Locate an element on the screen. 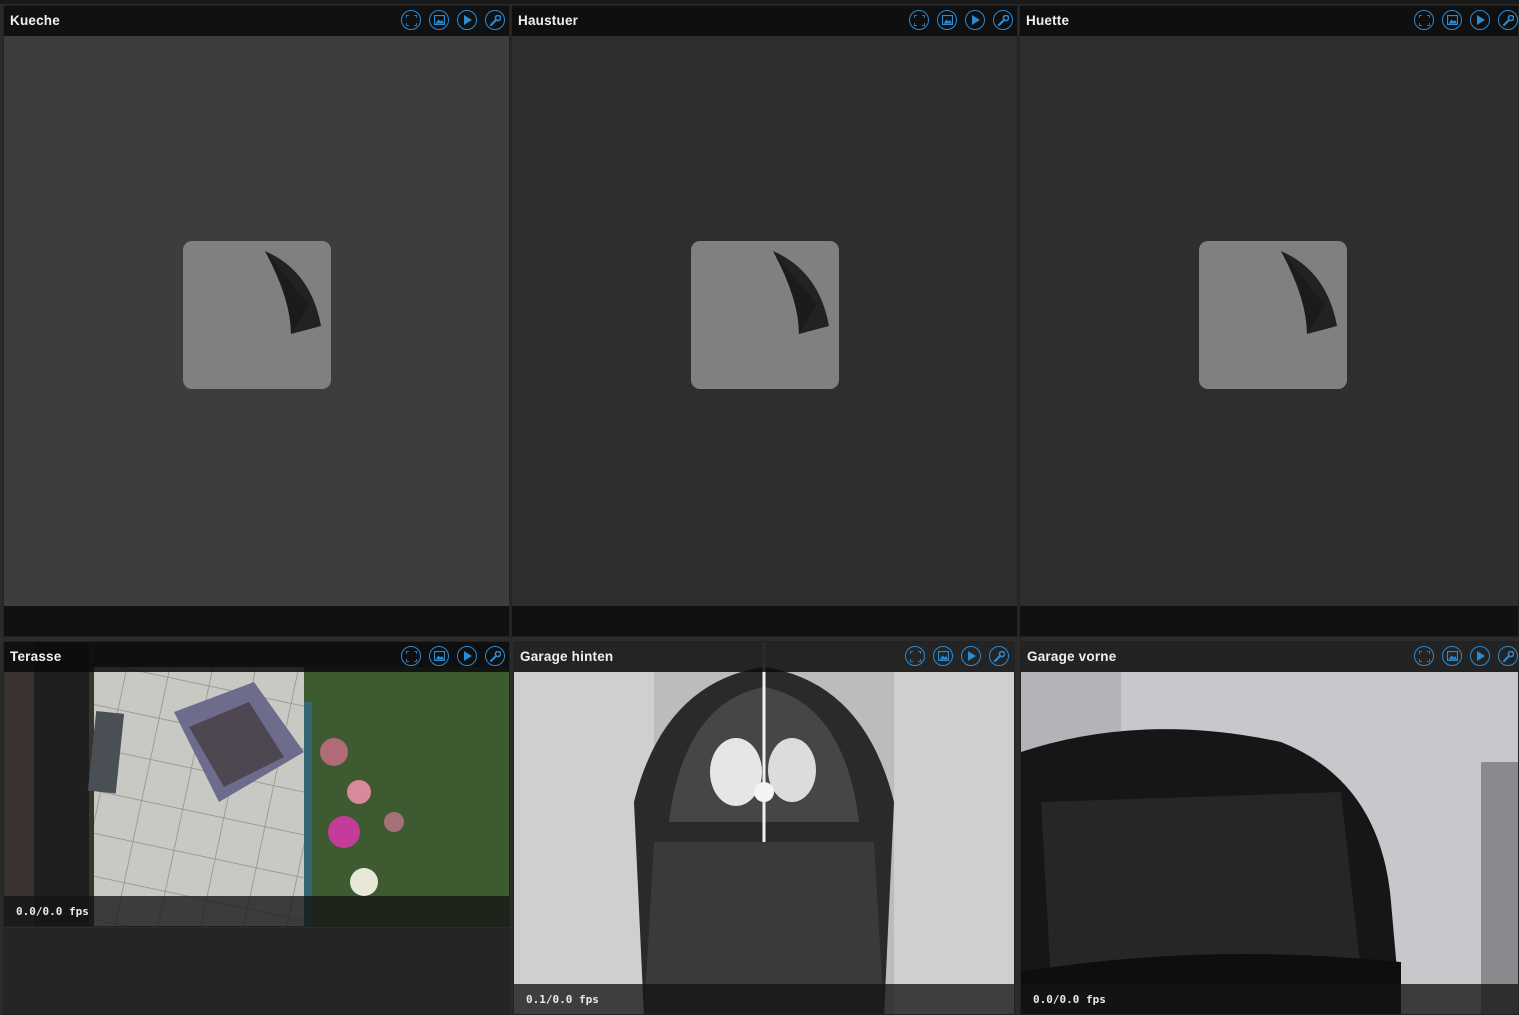 The image size is (1519, 1015). fps-bar: 0.1/0.0 fps is located at coordinates (764, 999).